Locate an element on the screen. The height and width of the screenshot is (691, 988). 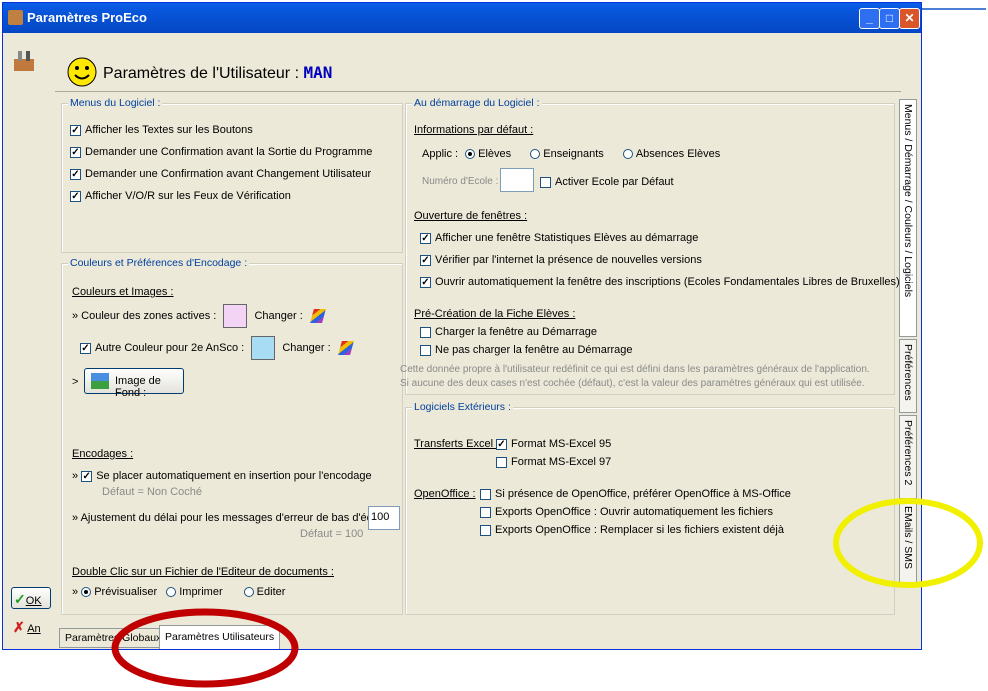
tab-label: Paramètres Utilisateurs is located at coordinates (220, 637).